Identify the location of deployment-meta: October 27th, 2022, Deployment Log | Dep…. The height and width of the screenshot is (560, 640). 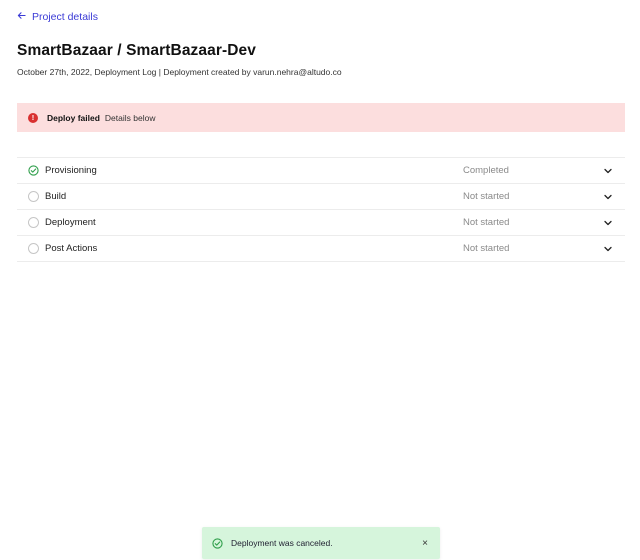
(179, 72).